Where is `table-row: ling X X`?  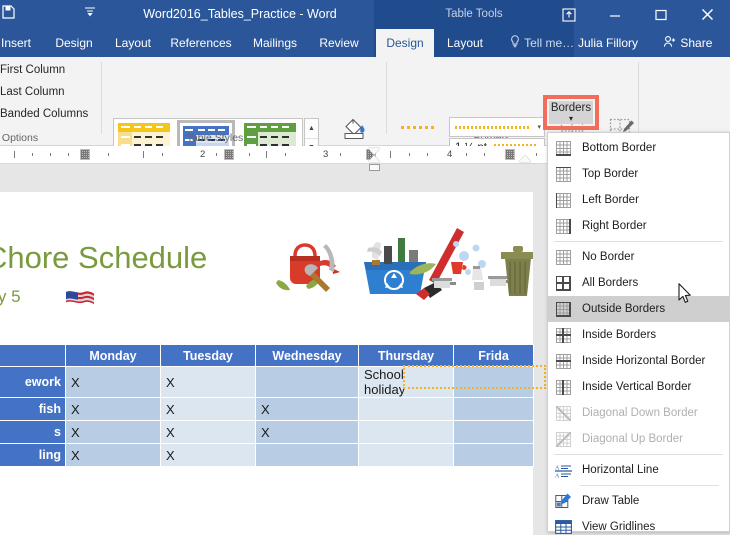 table-row: ling X X is located at coordinates (267, 455).